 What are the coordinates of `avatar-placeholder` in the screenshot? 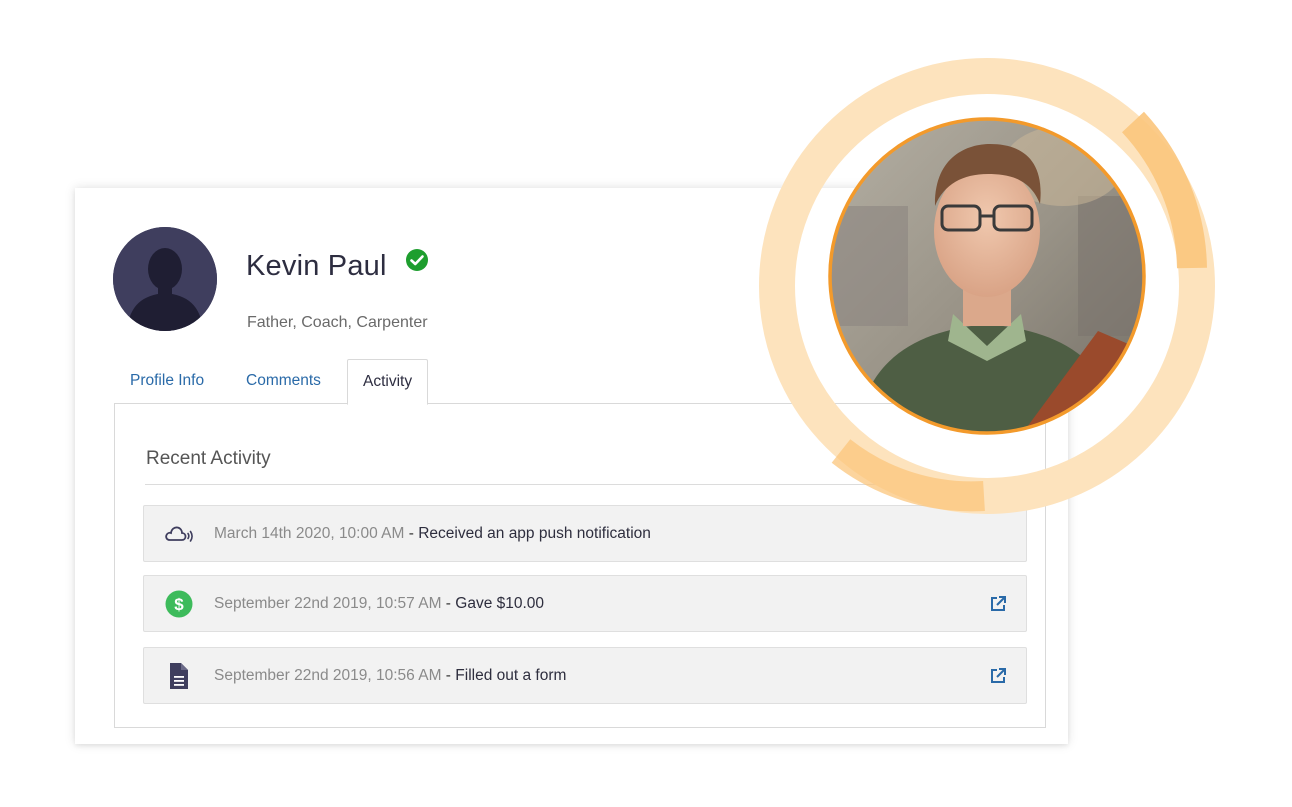 It's located at (165, 279).